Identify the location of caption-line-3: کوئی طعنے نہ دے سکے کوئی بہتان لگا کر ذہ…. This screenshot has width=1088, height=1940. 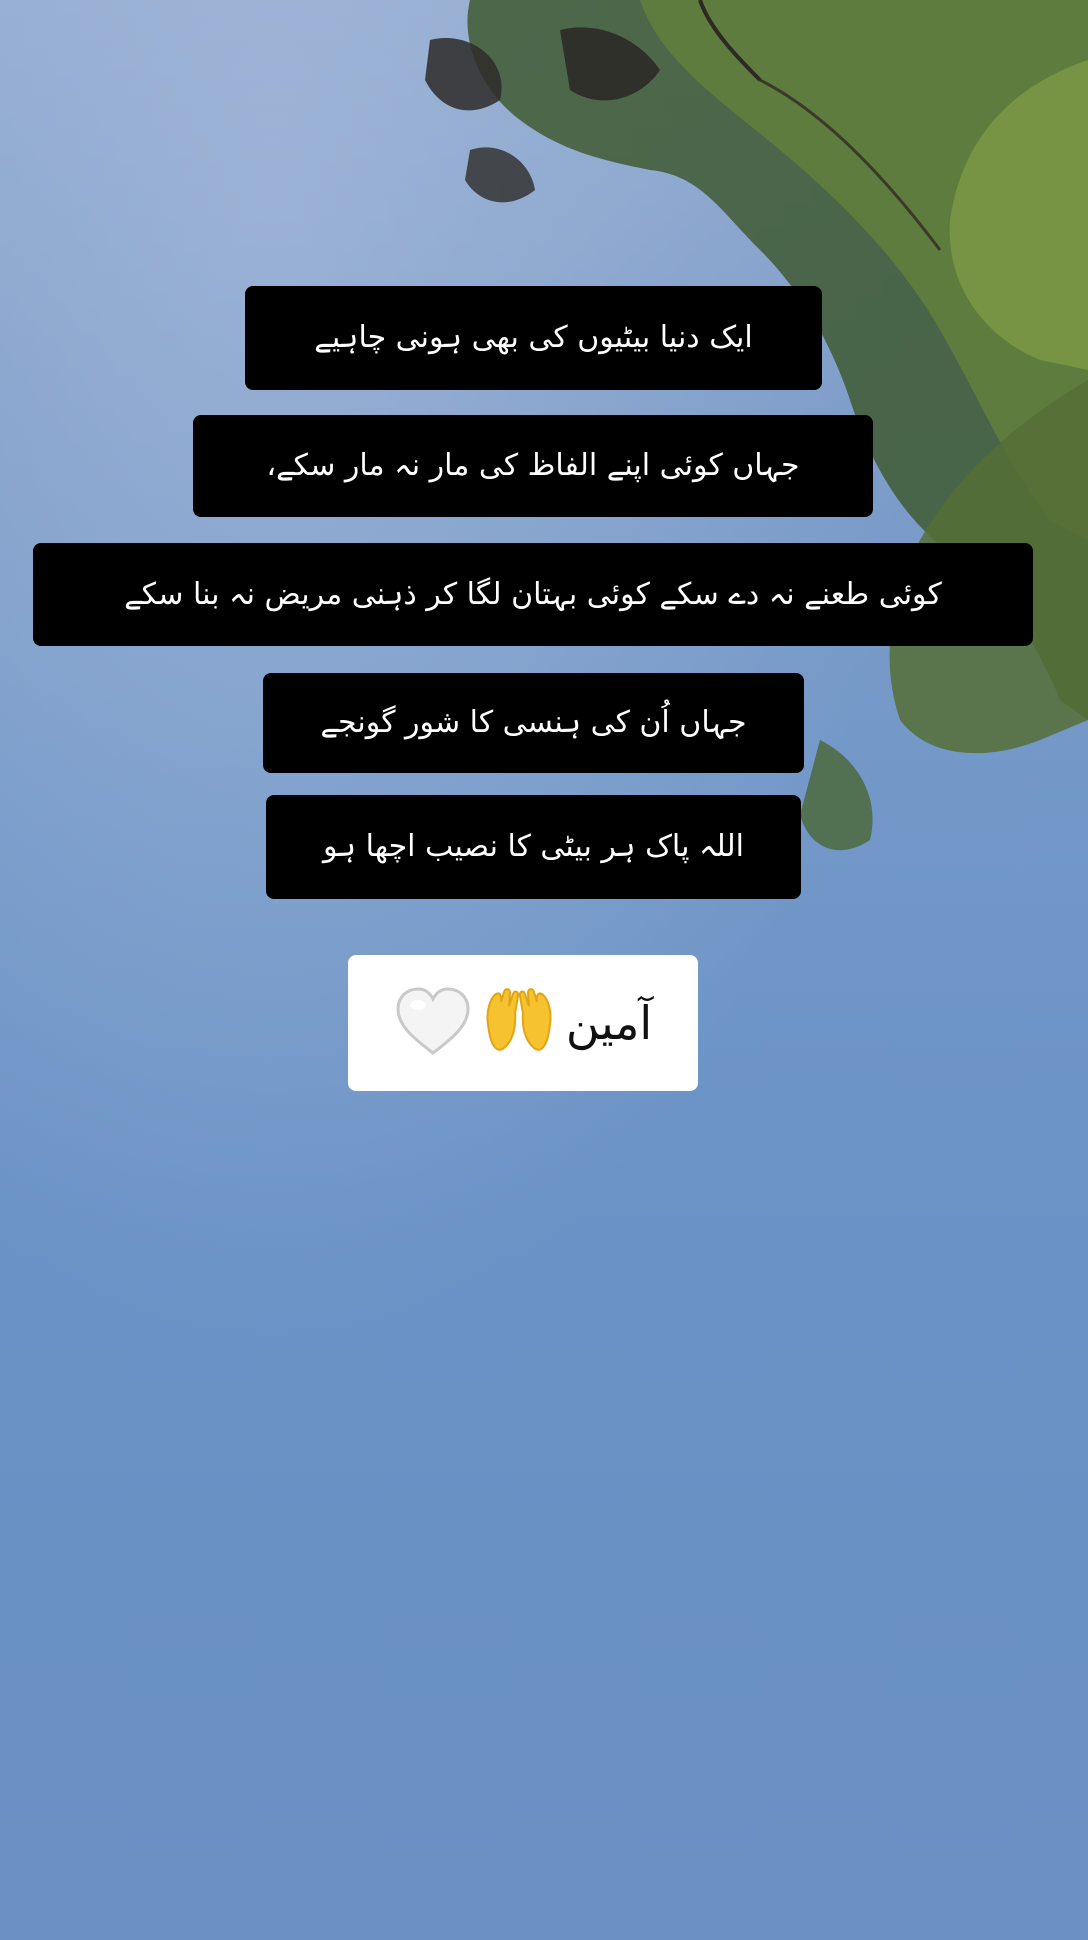
(533, 594).